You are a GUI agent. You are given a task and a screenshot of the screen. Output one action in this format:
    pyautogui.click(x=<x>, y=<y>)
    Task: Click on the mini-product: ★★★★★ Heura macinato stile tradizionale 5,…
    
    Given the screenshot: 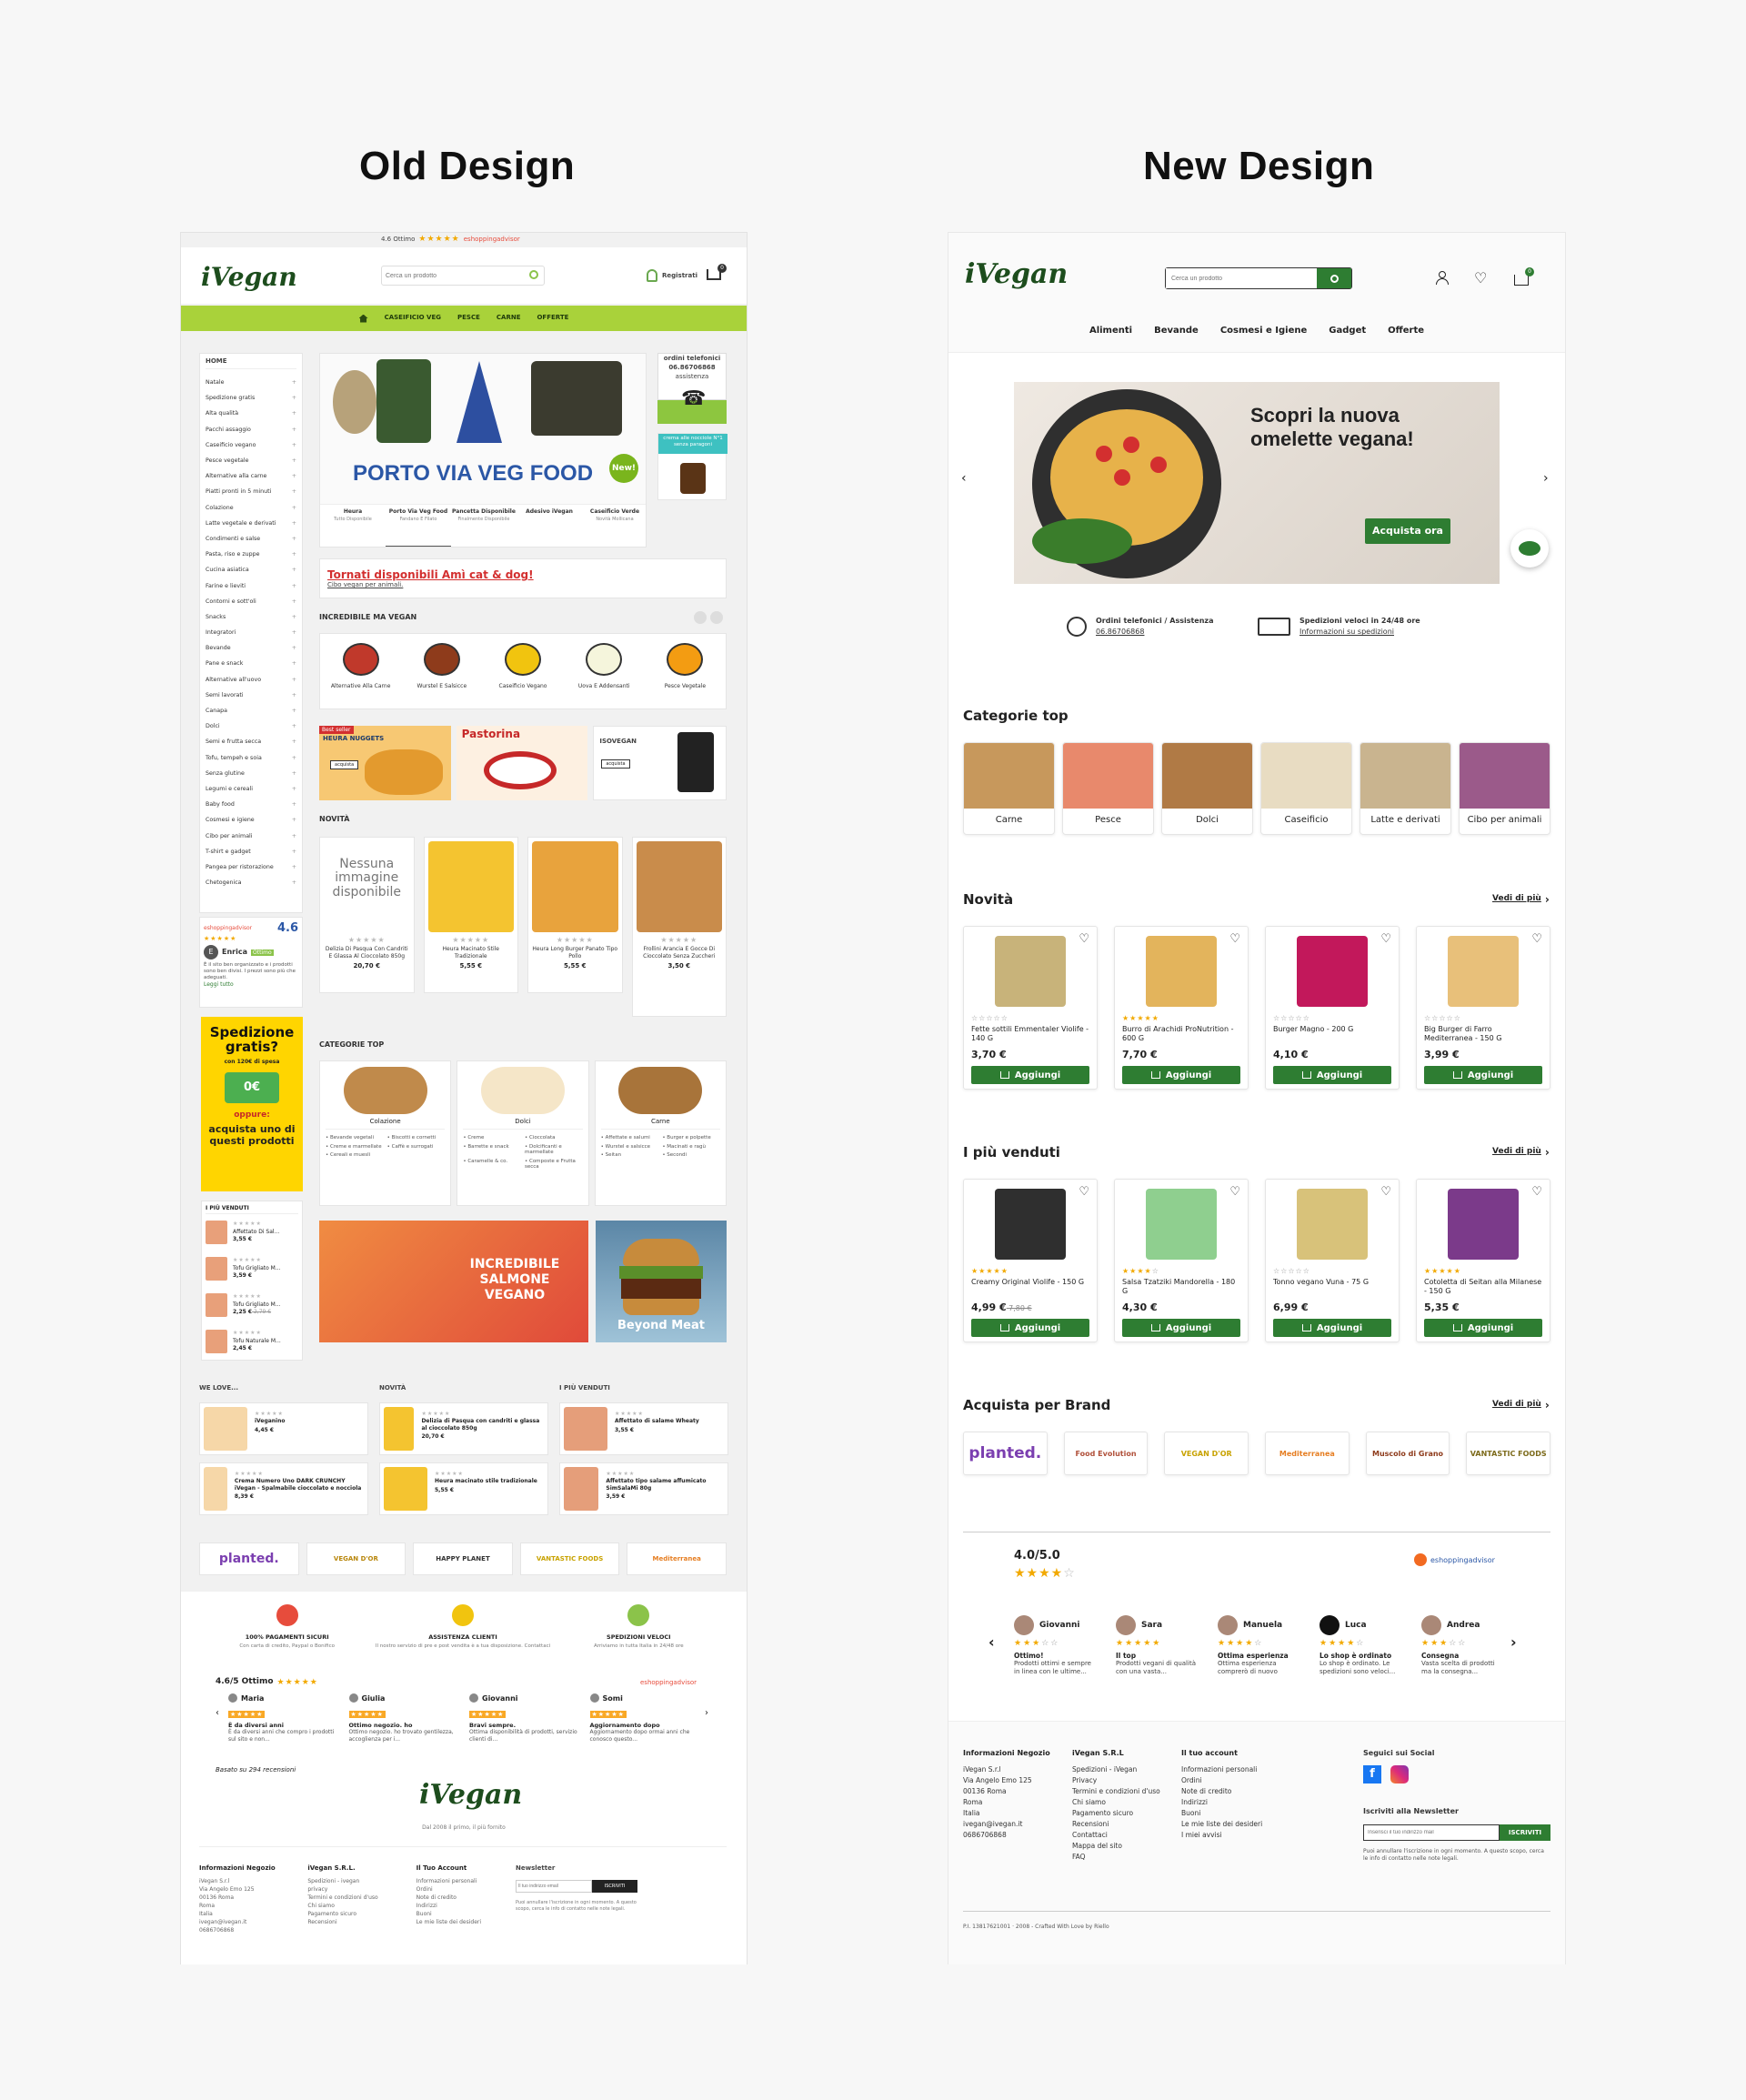 What is the action you would take?
    pyautogui.click(x=464, y=1488)
    